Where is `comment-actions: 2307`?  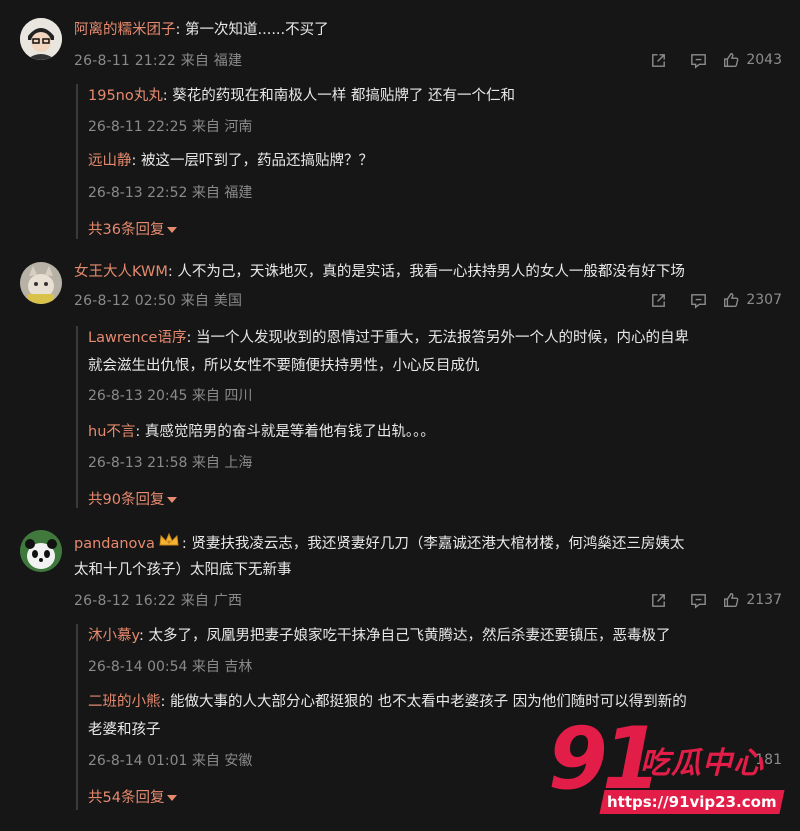
comment-actions: 2307 is located at coordinates (710, 300).